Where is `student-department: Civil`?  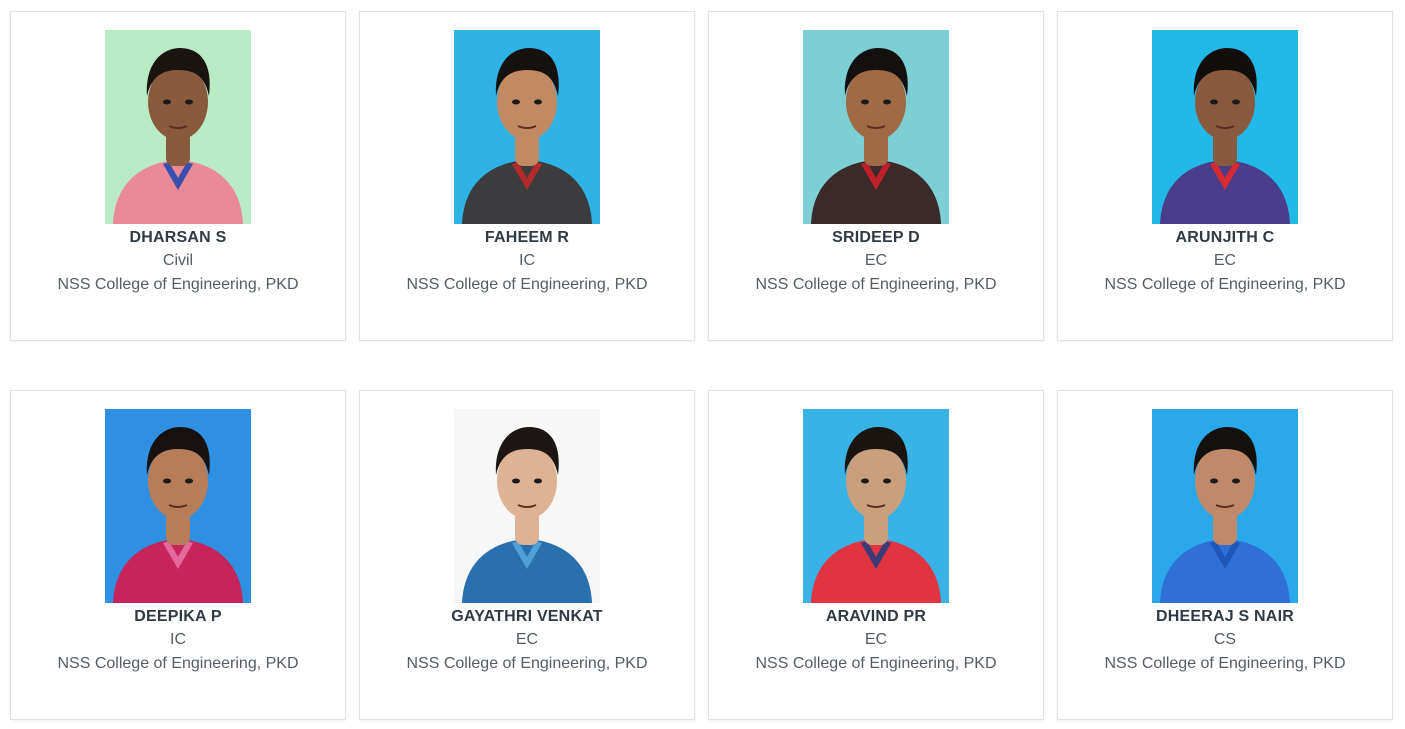 student-department: Civil is located at coordinates (178, 260).